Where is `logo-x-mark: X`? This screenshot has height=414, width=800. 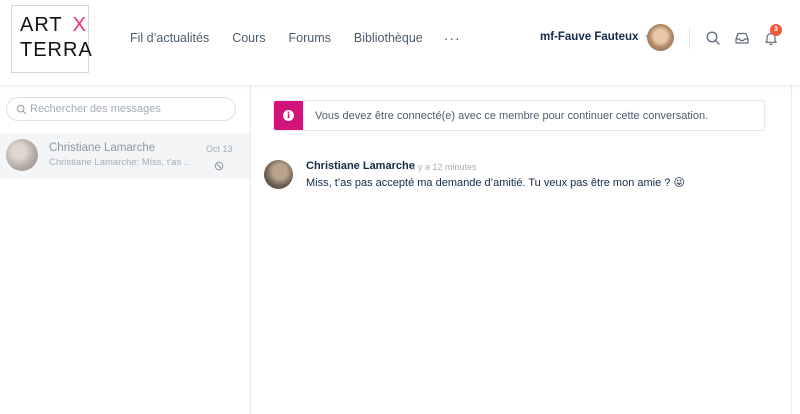
logo-x-mark: X is located at coordinates (79, 25).